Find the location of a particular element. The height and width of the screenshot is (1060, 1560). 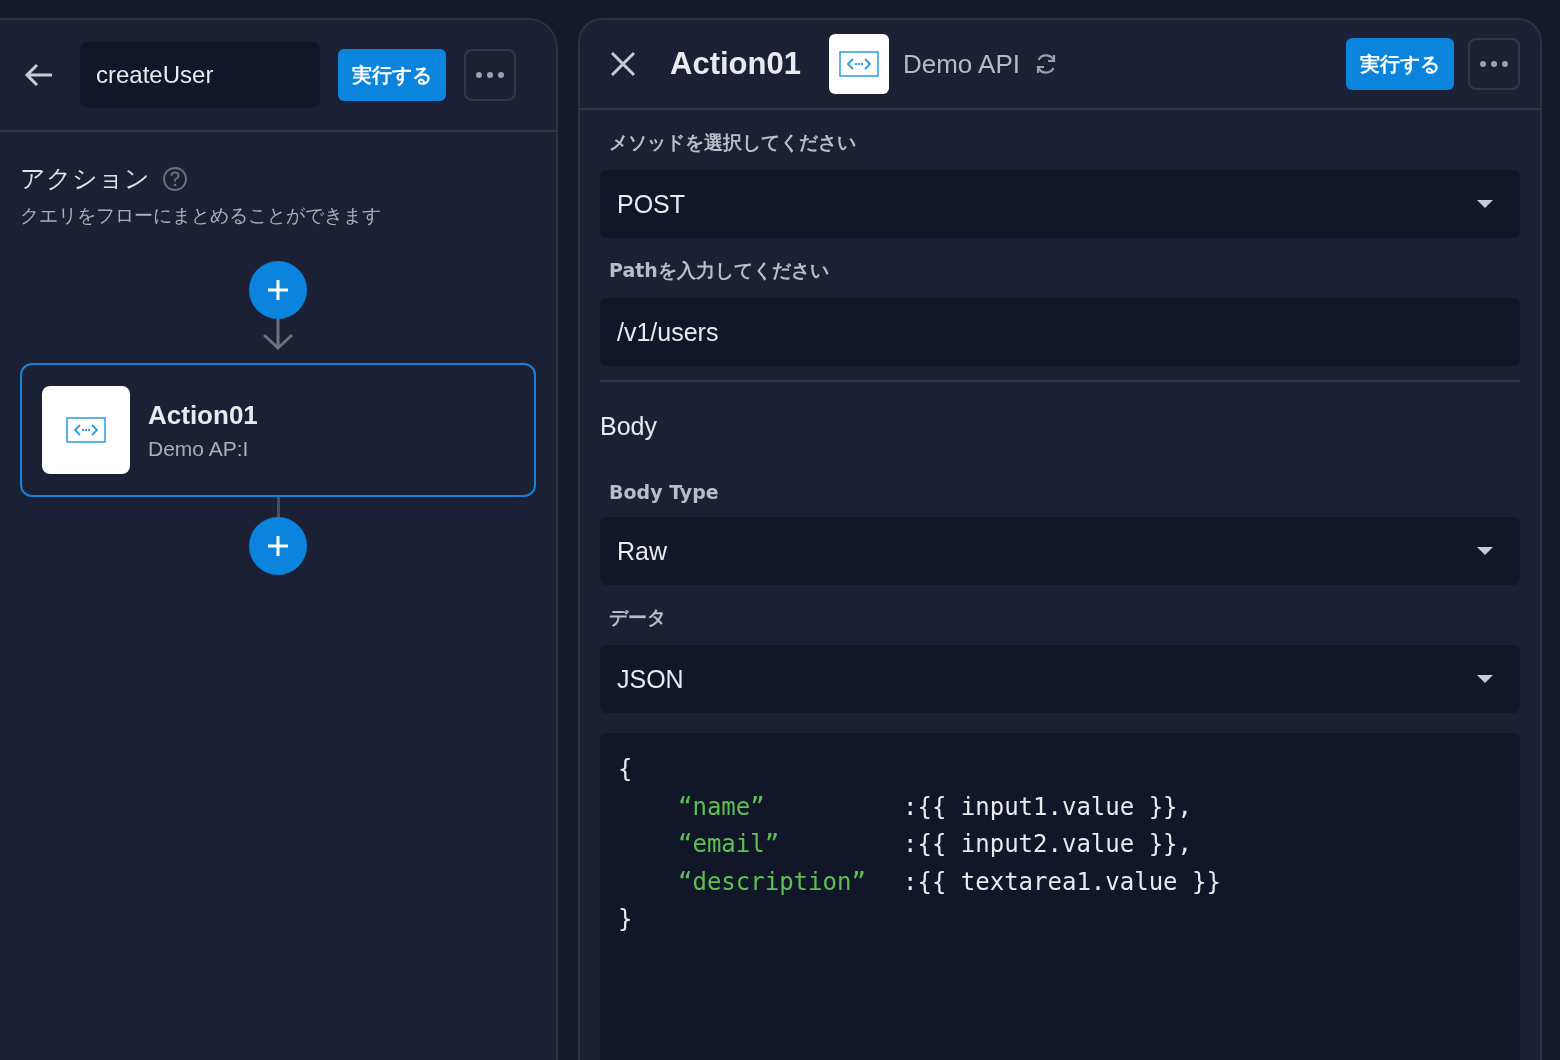

node-title: Action01 is located at coordinates (203, 415).